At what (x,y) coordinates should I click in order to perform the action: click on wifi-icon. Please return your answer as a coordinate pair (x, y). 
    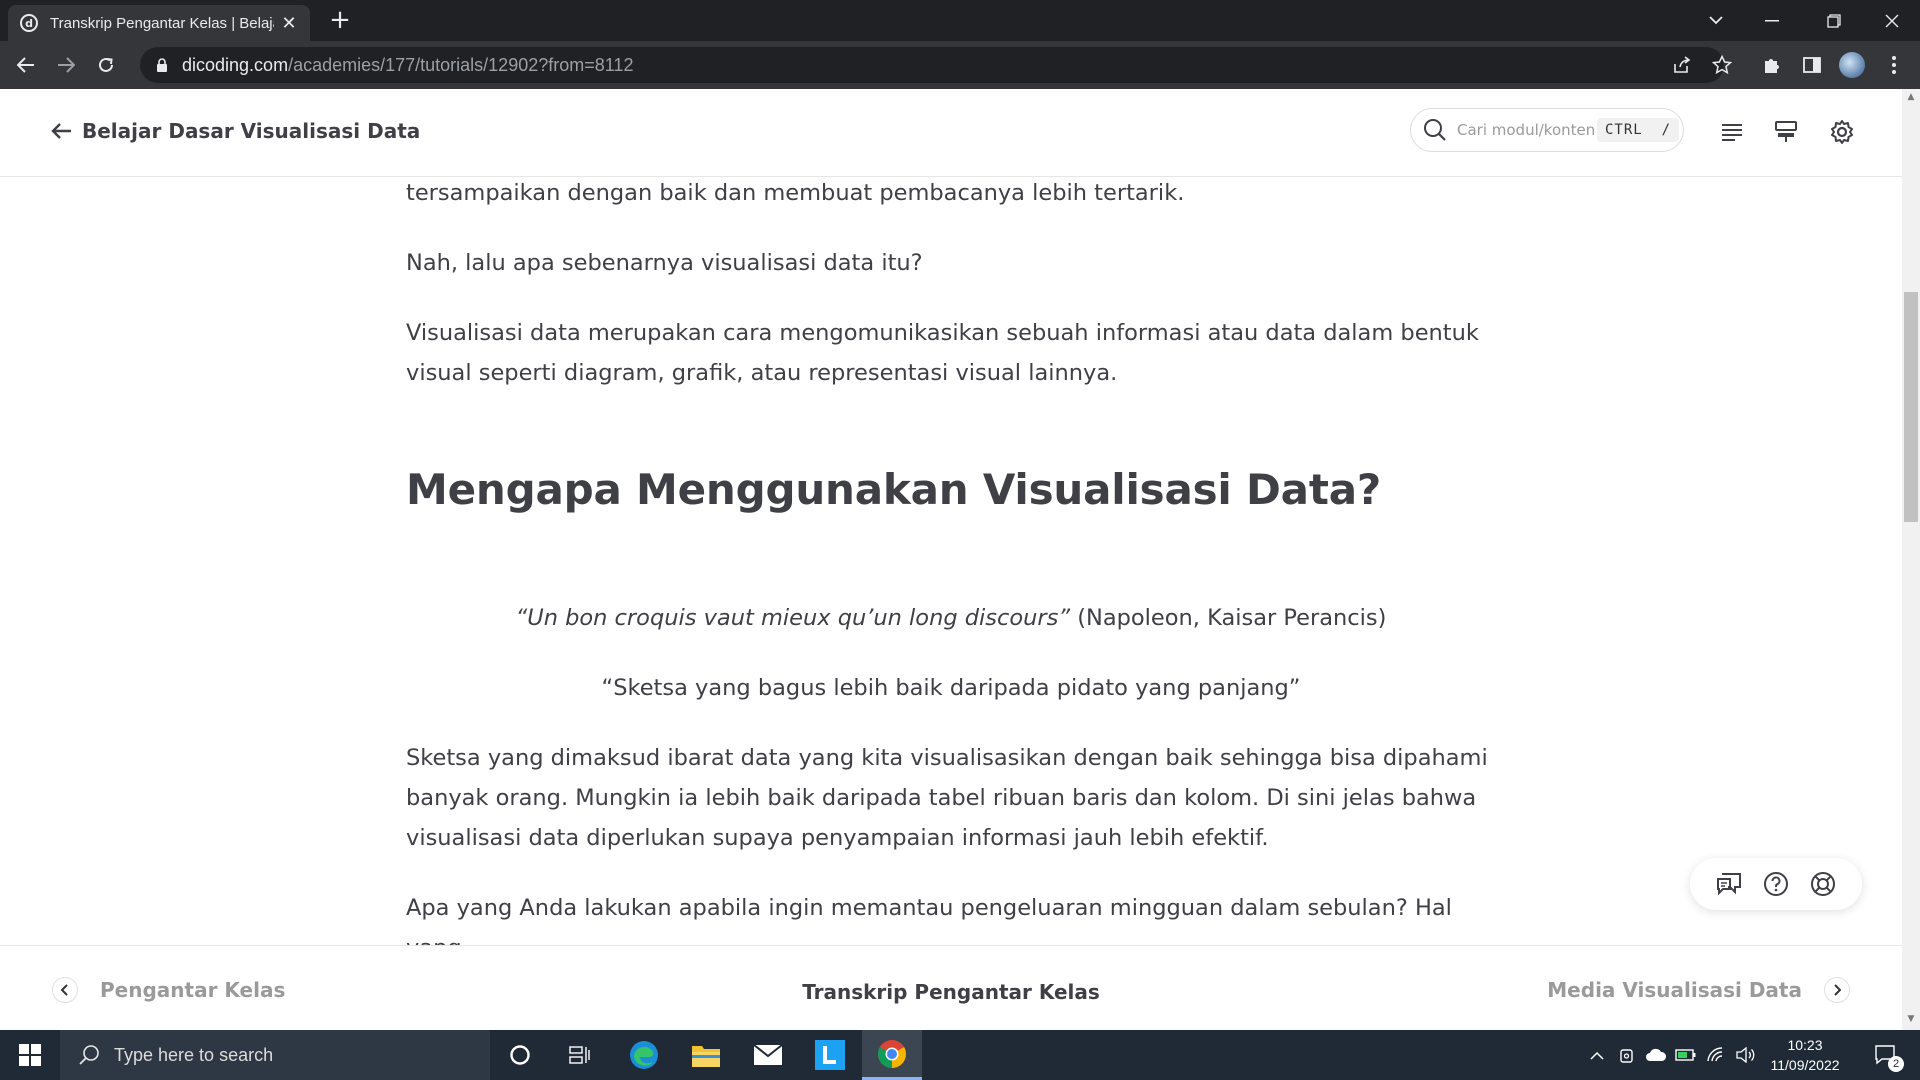
    Looking at the image, I should click on (1716, 1055).